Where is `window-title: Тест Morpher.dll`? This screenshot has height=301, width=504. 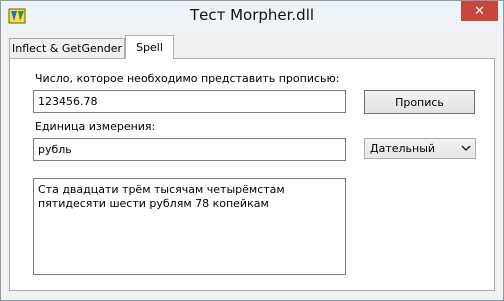 window-title: Тест Morpher.dll is located at coordinates (252, 15).